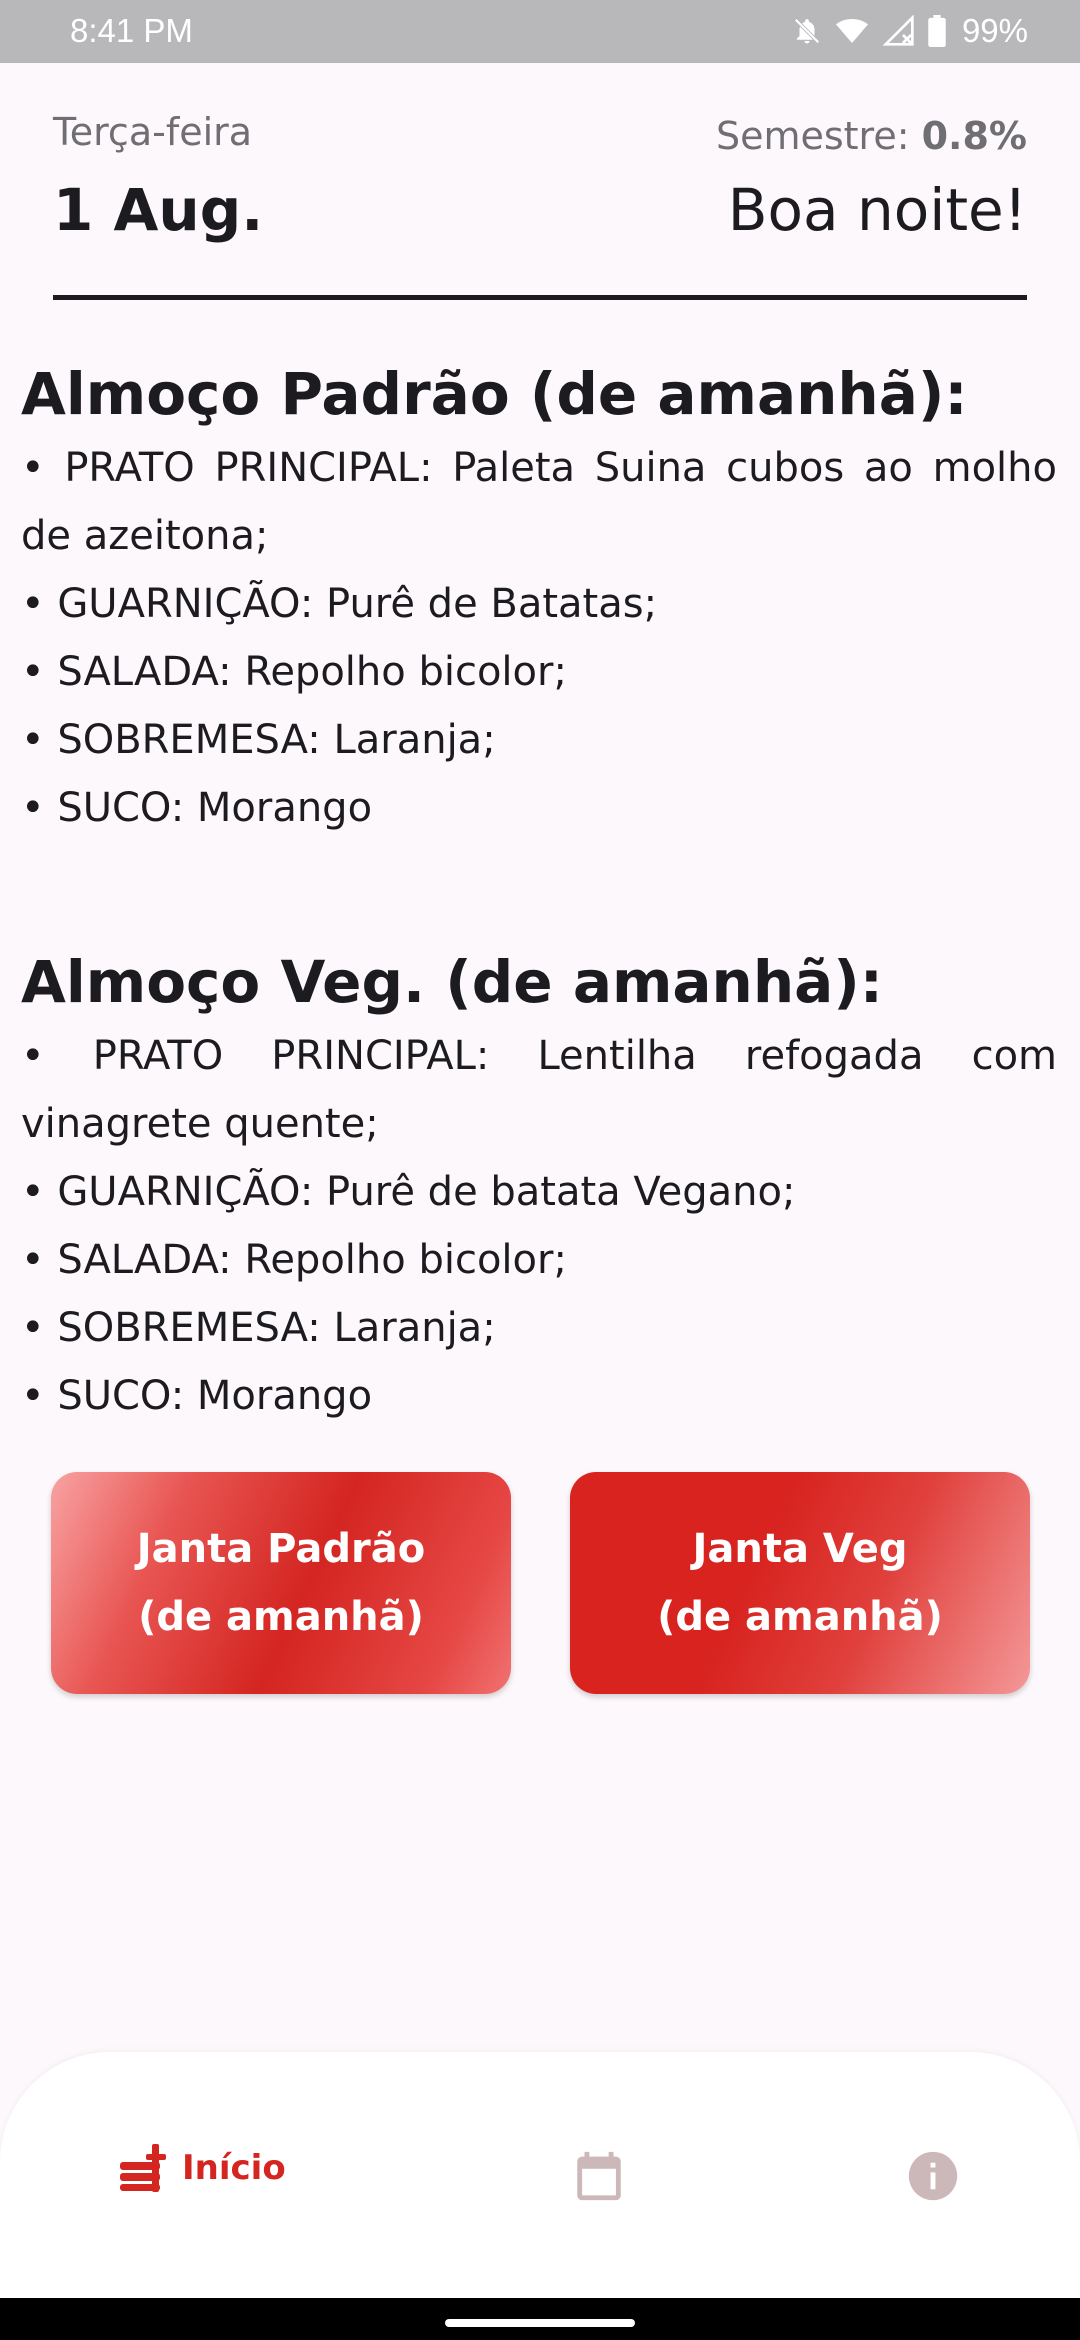 Image resolution: width=1080 pixels, height=2340 pixels. Describe the element at coordinates (540, 297) in the screenshot. I see `header-divider` at that location.